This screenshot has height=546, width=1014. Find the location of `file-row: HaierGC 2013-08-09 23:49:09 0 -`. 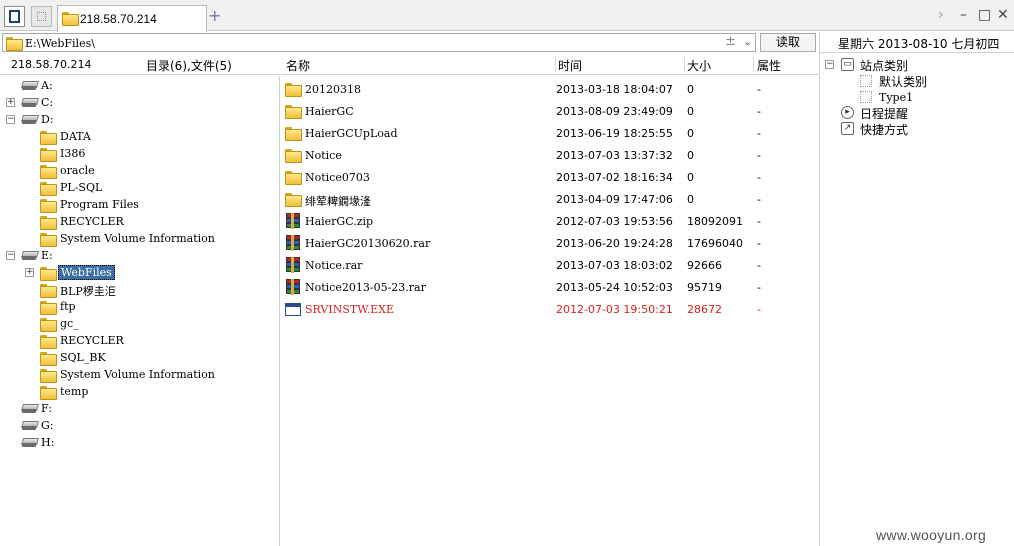

file-row: HaierGC 2013-08-09 23:49:09 0 - is located at coordinates (549, 111).